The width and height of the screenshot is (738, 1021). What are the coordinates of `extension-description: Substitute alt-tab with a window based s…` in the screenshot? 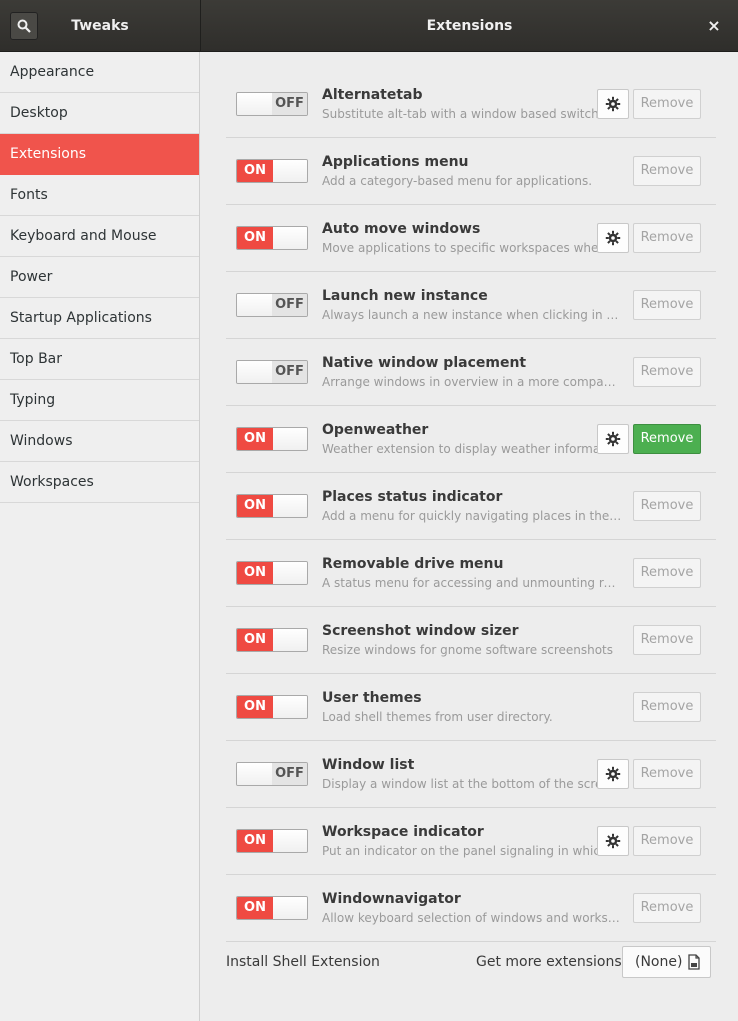 It's located at (466, 114).